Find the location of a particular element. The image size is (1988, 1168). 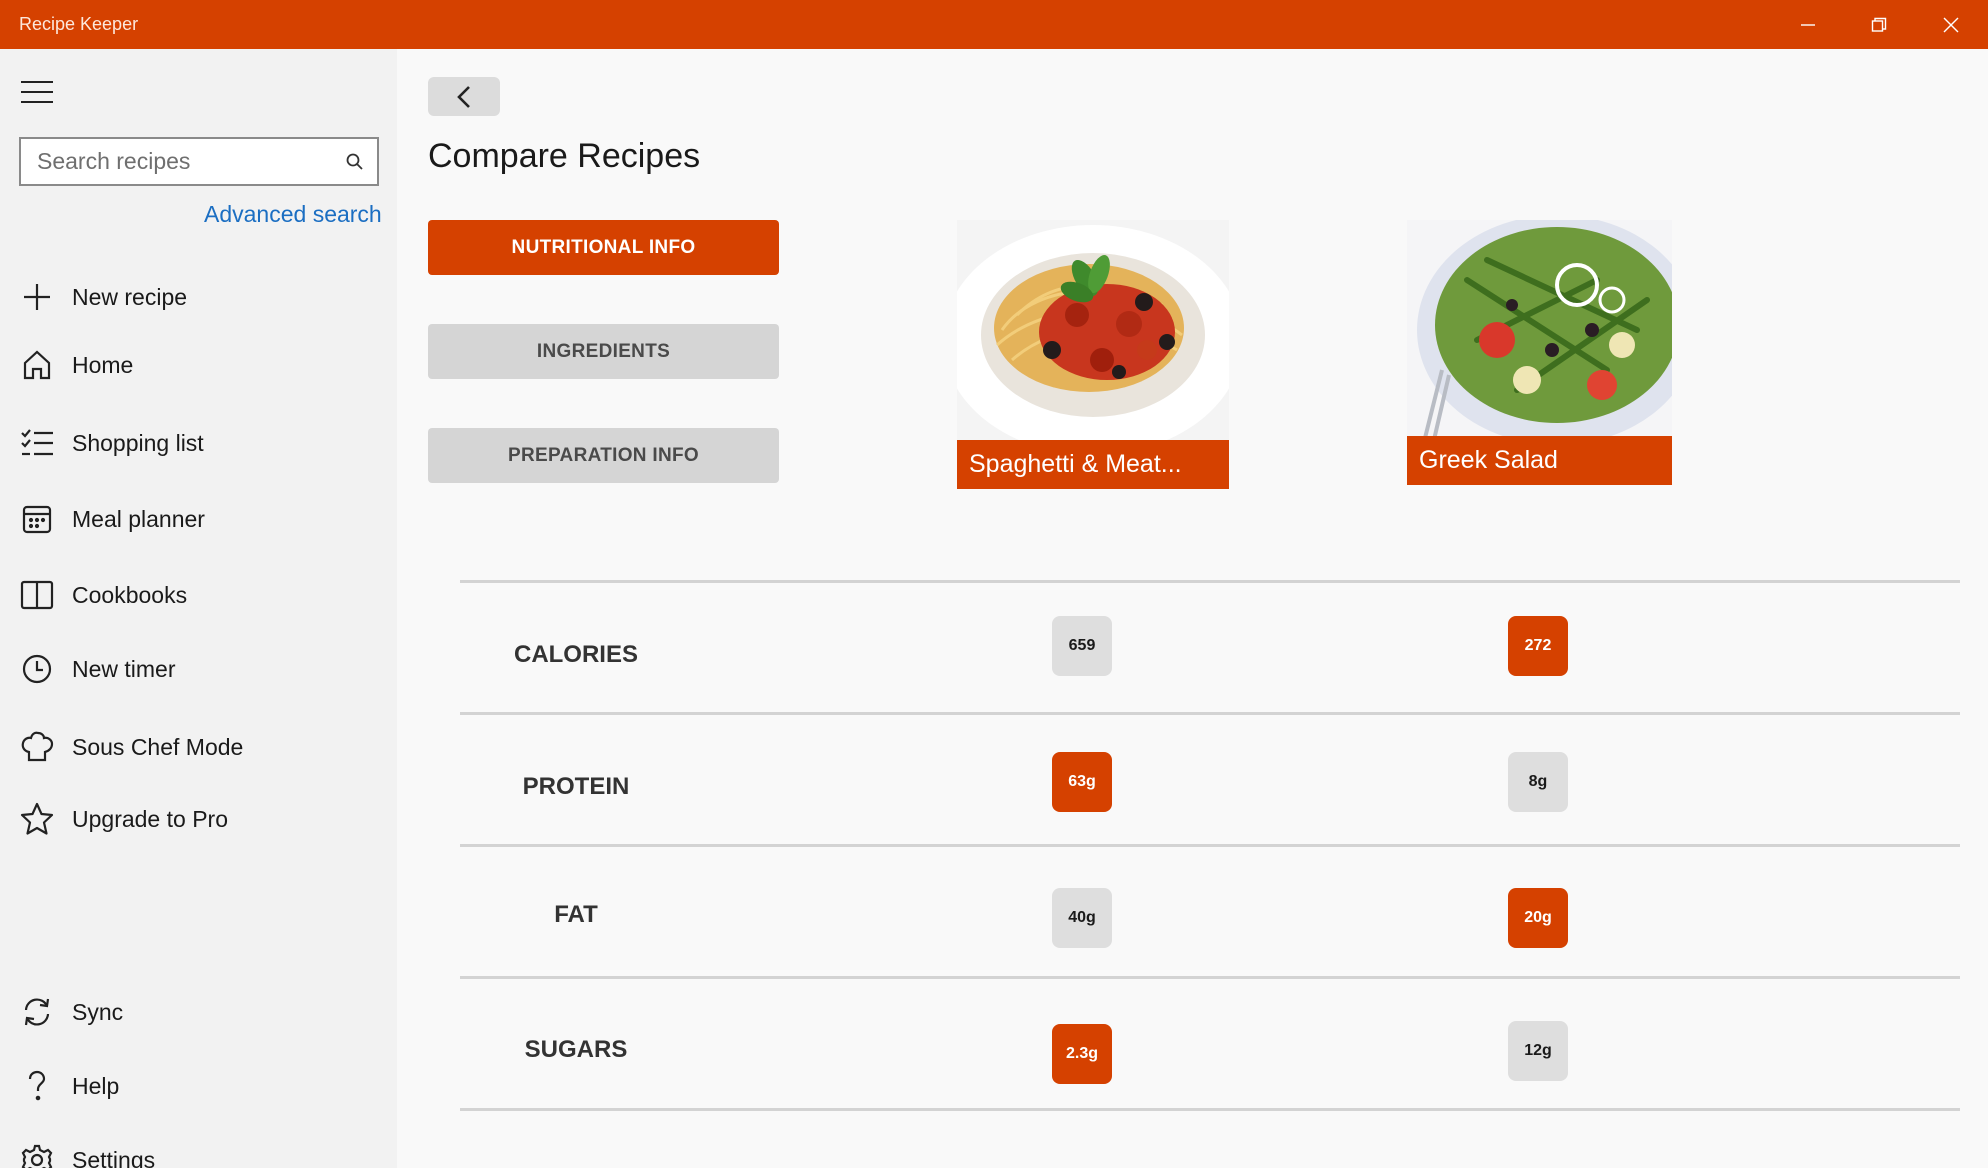

nav-label: Home is located at coordinates (103, 364).